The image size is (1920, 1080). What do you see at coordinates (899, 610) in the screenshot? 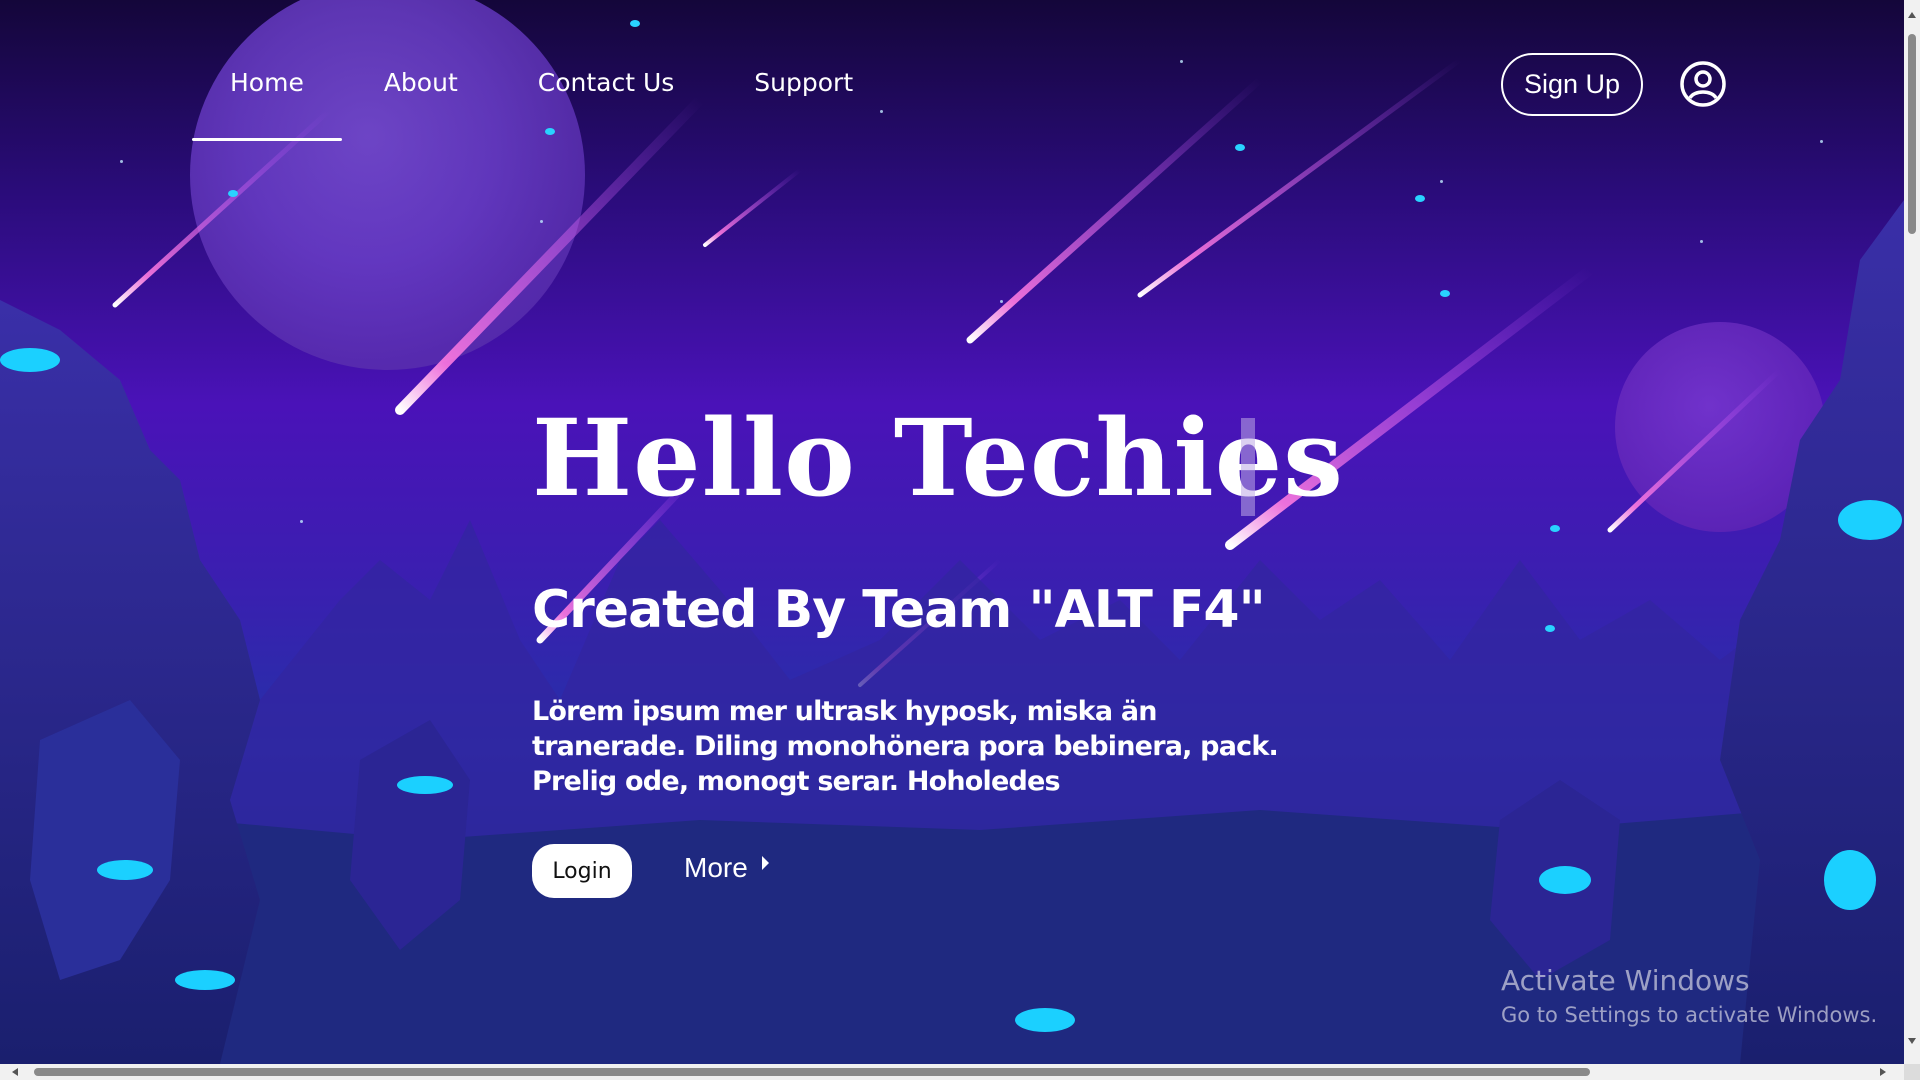
I see `hero-subtitle: Created By Team "ALT F4"` at bounding box center [899, 610].